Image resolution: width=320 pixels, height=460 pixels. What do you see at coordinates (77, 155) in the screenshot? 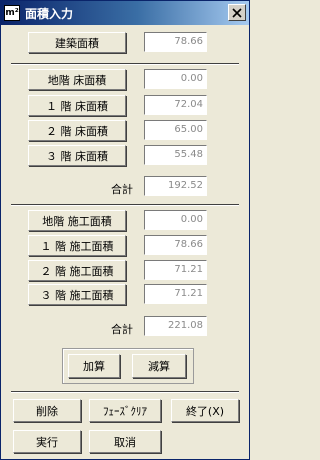
I see `floor3-floor-area-button: ３ 階 床面積` at bounding box center [77, 155].